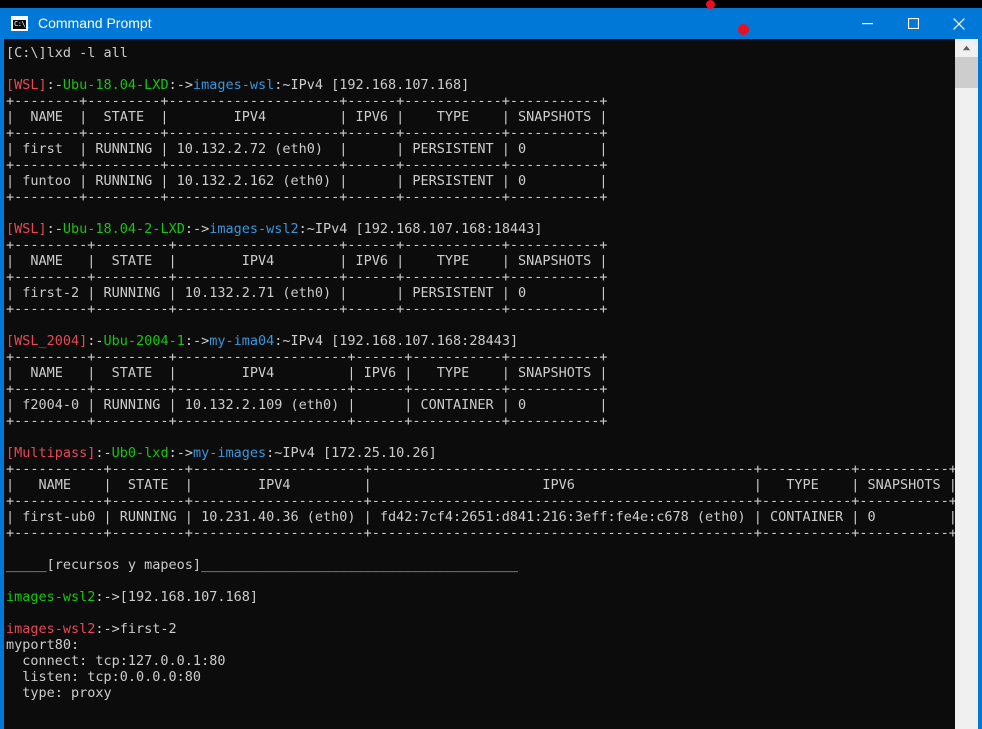  I want to click on scroll-up-button, so click(966, 48).